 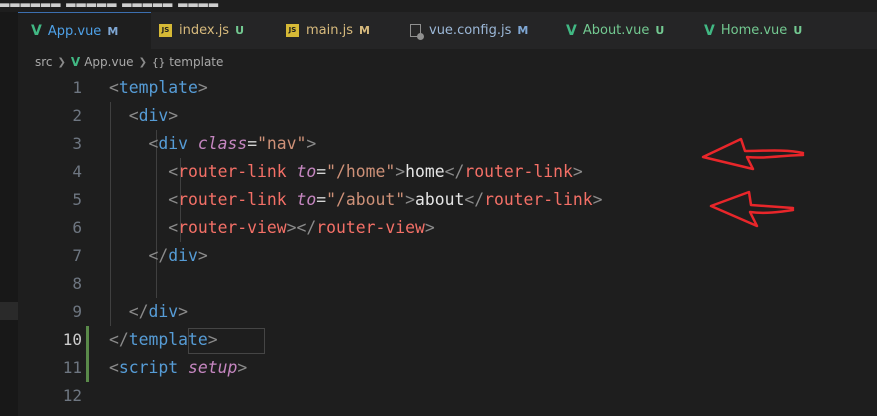 I want to click on tab-home-vue: V Home.vue U, so click(x=753, y=30).